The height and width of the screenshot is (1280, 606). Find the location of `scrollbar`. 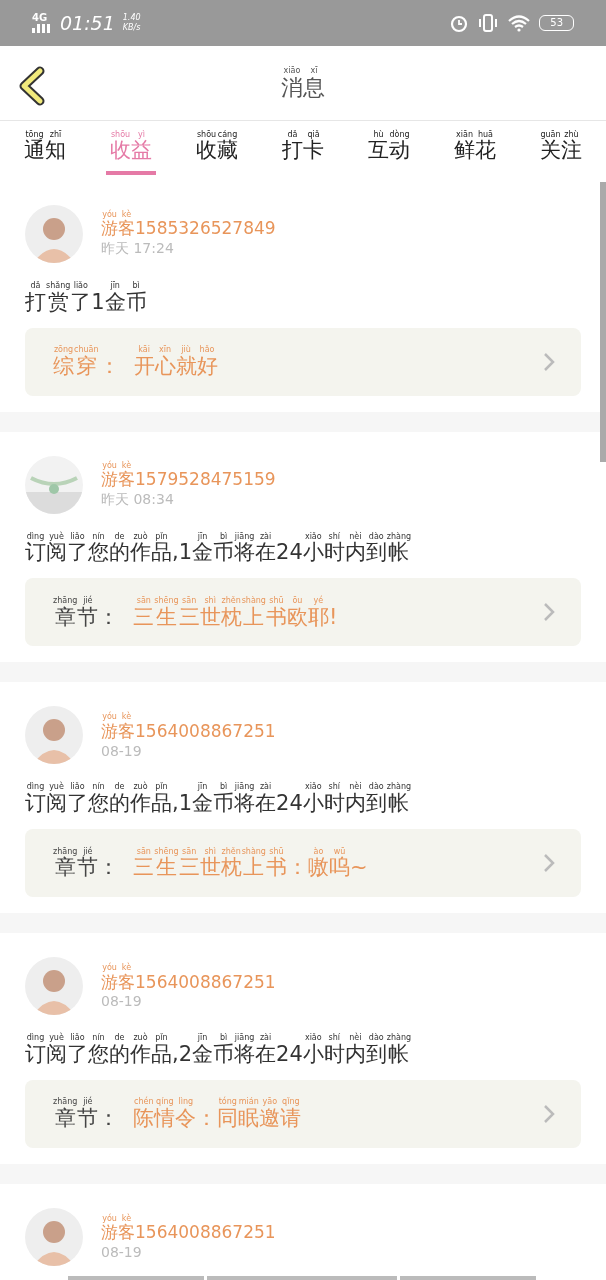

scrollbar is located at coordinates (603, 322).